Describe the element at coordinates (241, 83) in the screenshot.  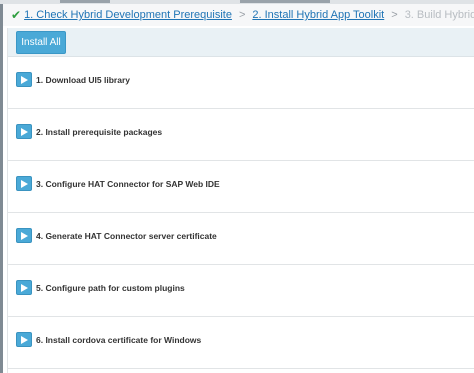
I see `step-row-download-ui5: 1. Download UI5 library` at that location.